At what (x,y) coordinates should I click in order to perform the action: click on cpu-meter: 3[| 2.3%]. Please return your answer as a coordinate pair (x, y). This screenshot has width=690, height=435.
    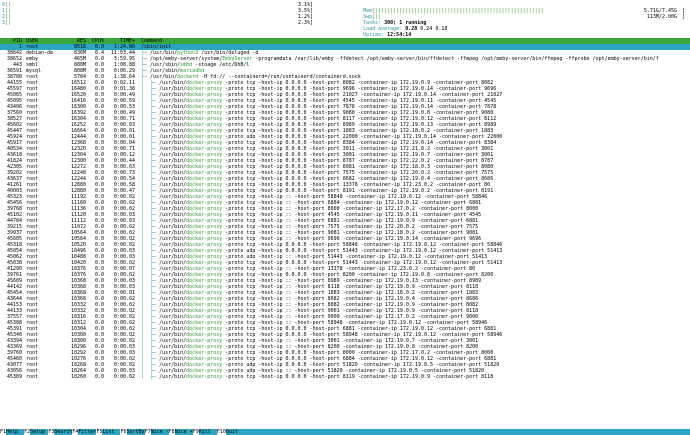
    Looking at the image, I should click on (158, 23).